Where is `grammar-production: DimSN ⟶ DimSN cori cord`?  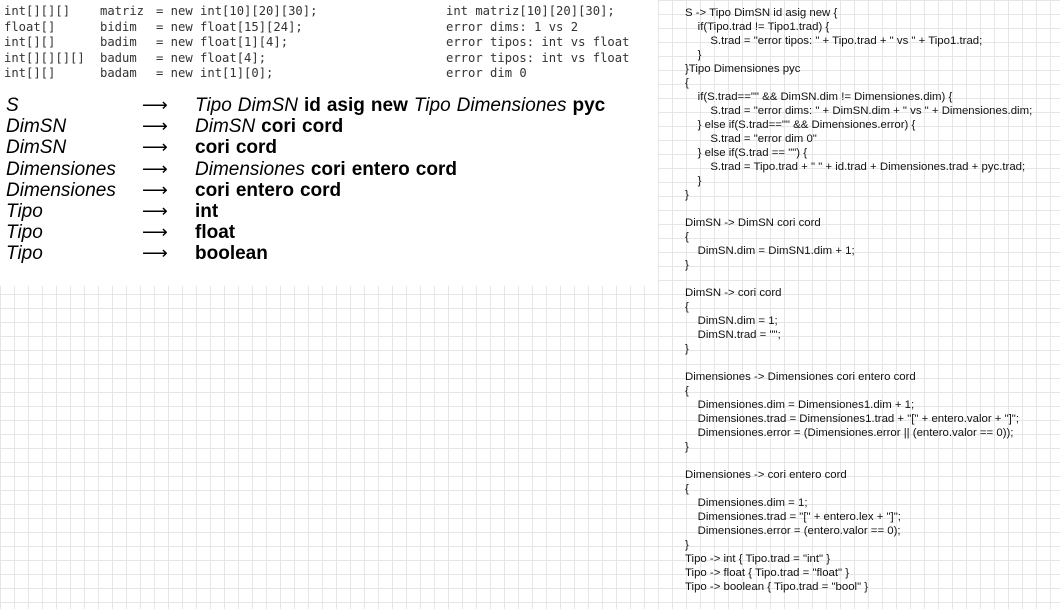 grammar-production: DimSN ⟶ DimSN cori cord is located at coordinates (308, 126).